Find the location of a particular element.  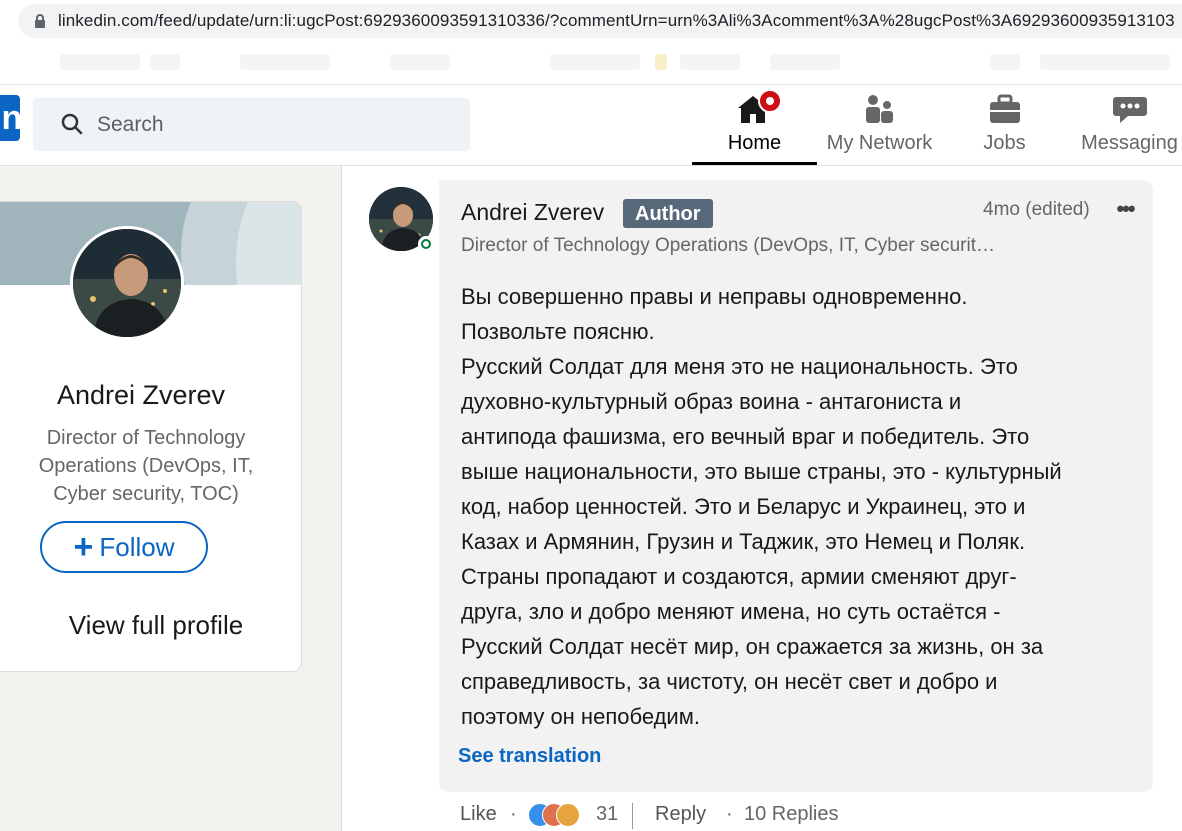

nav-jobs-label: Jobs is located at coordinates (1004, 143).